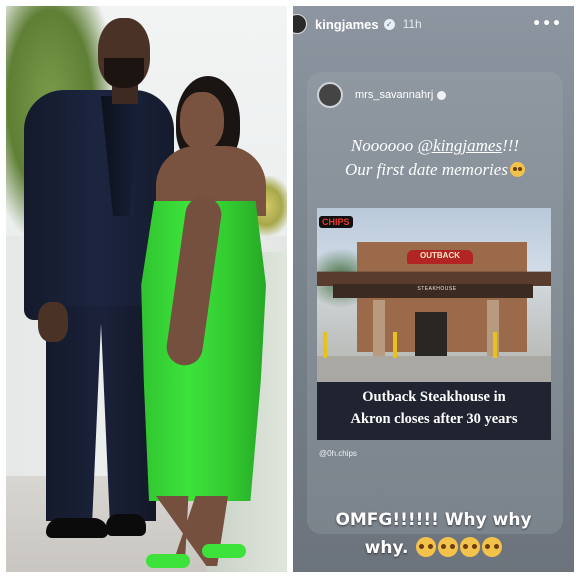  I want to click on post-credit: @0h.chips, so click(338, 453).